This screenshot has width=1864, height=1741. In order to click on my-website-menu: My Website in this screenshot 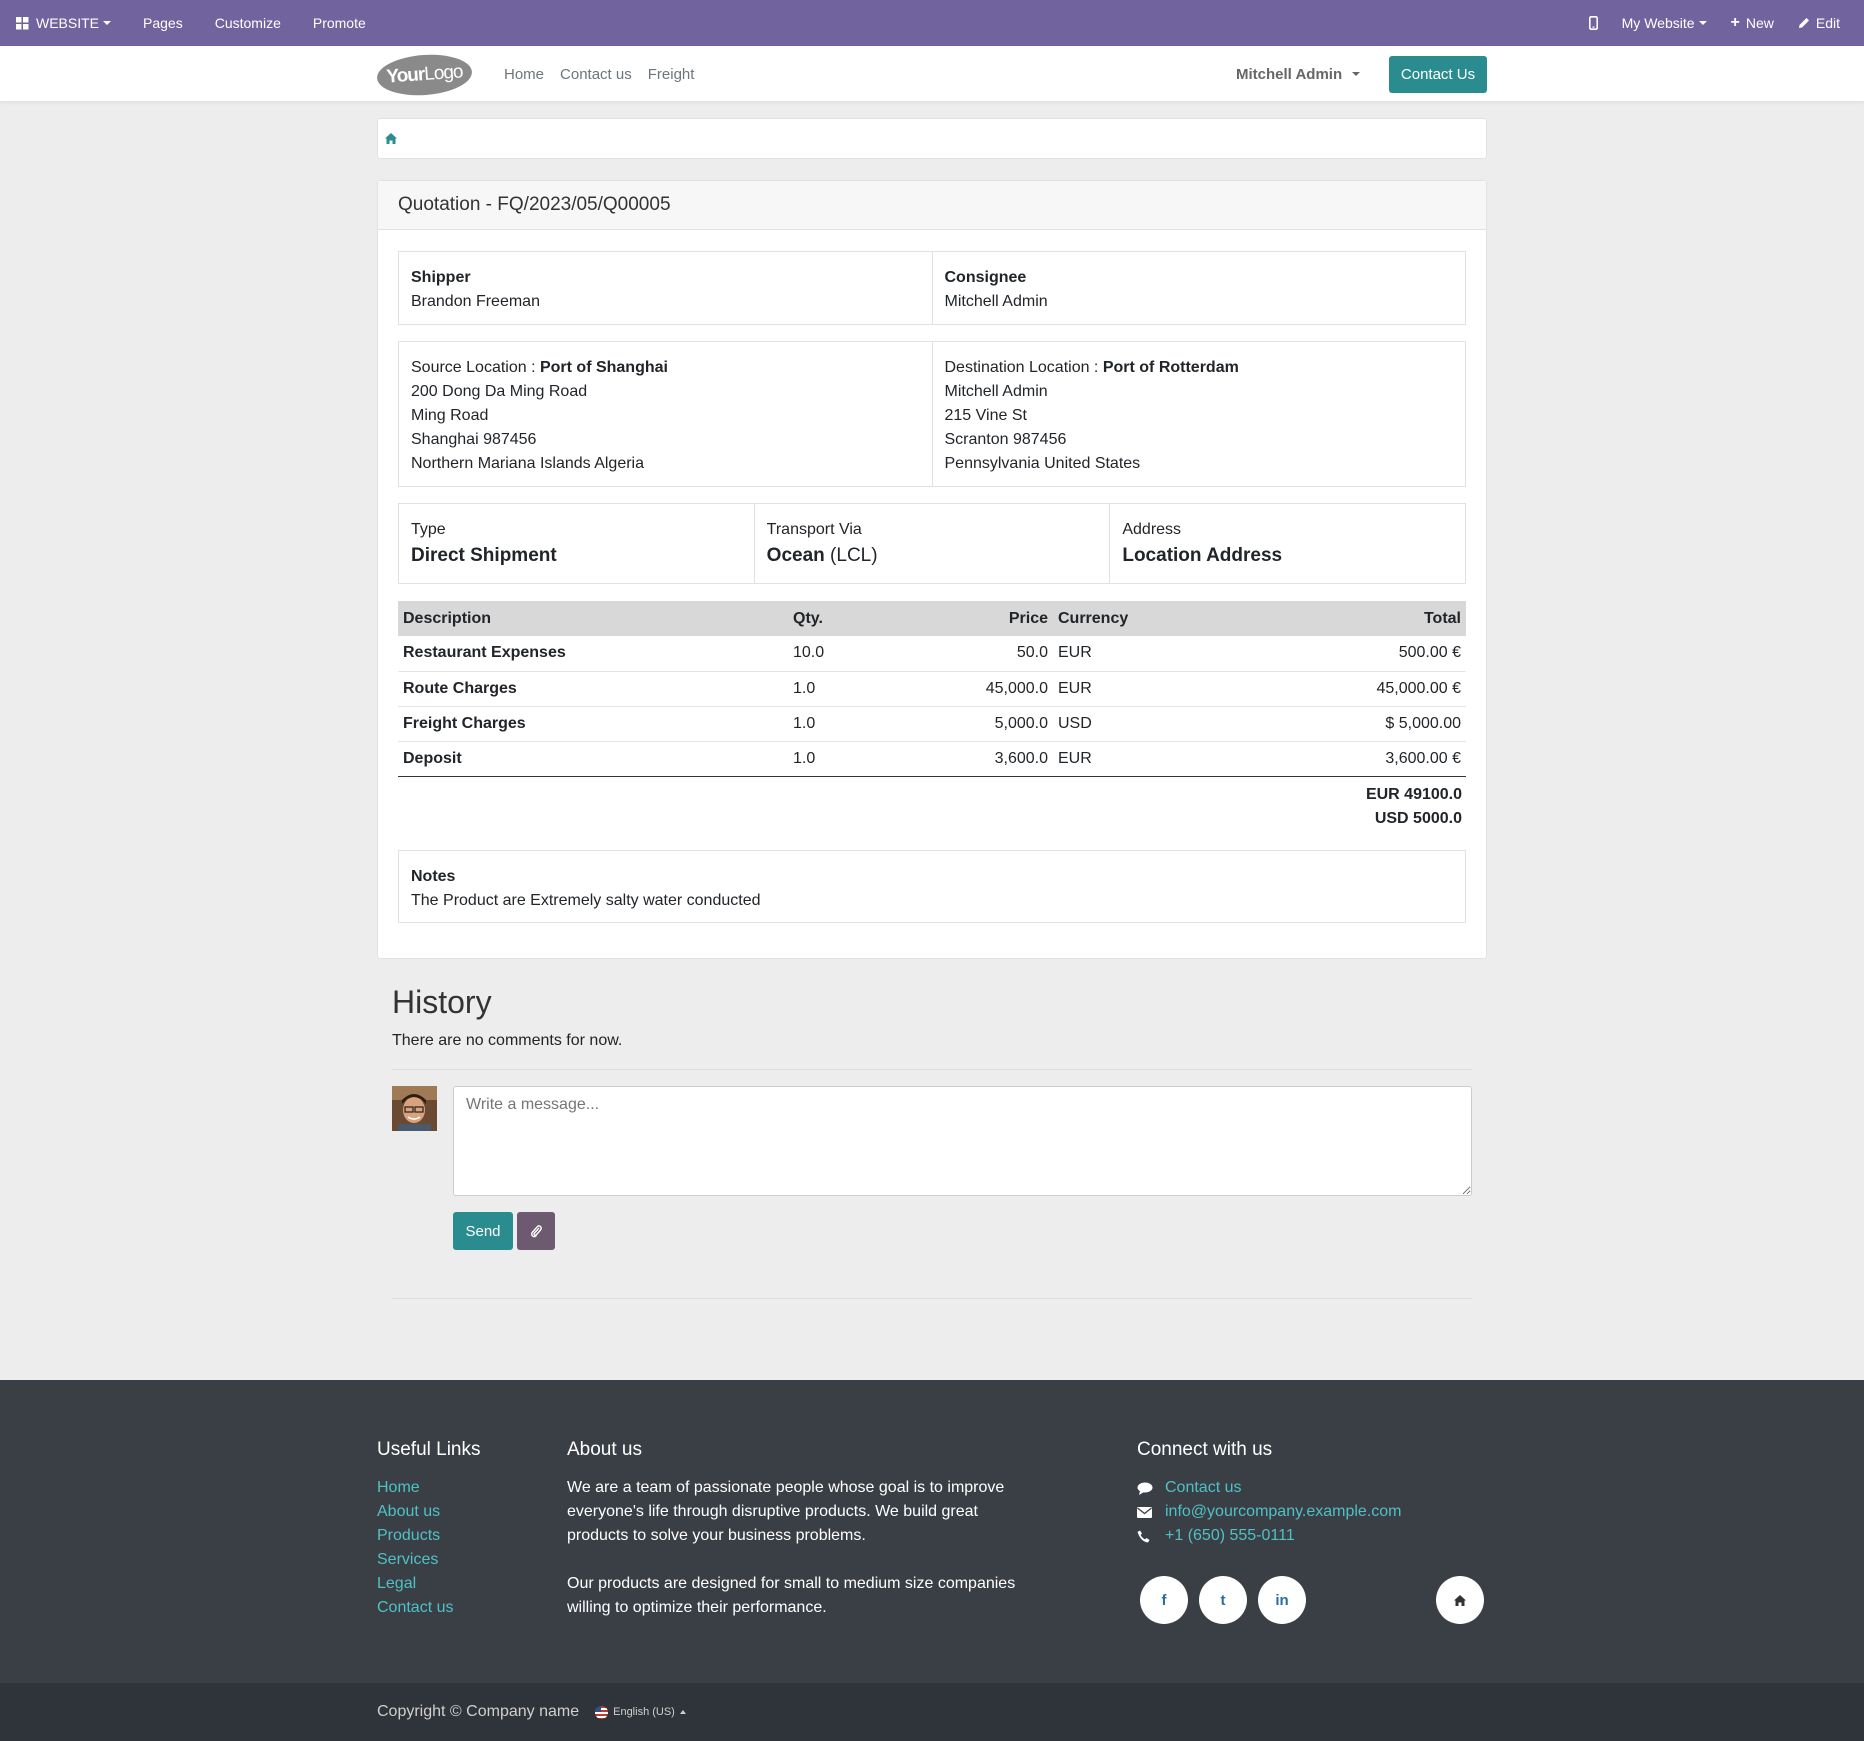, I will do `click(1668, 23)`.